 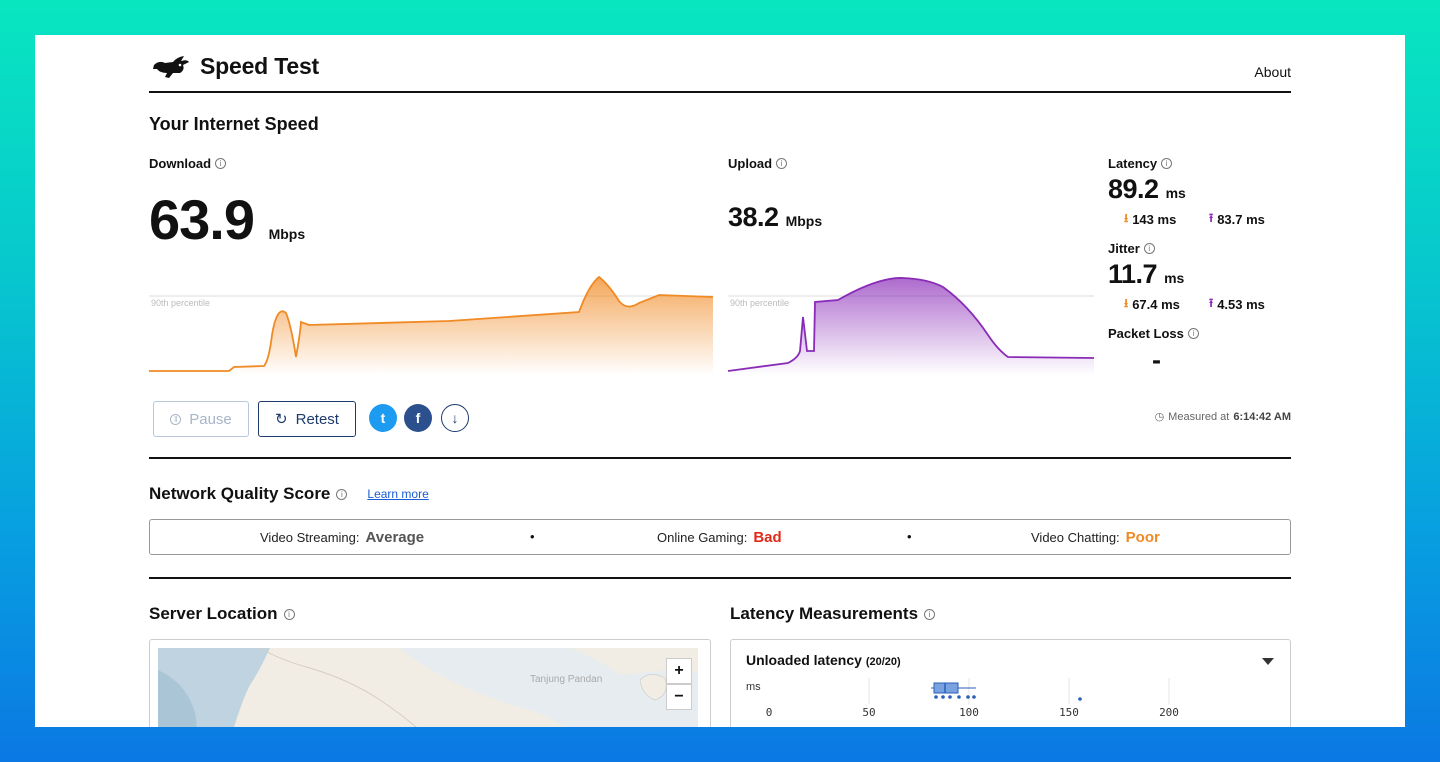 I want to click on latency-download: ⭳ 143 ms, so click(x=1150, y=219).